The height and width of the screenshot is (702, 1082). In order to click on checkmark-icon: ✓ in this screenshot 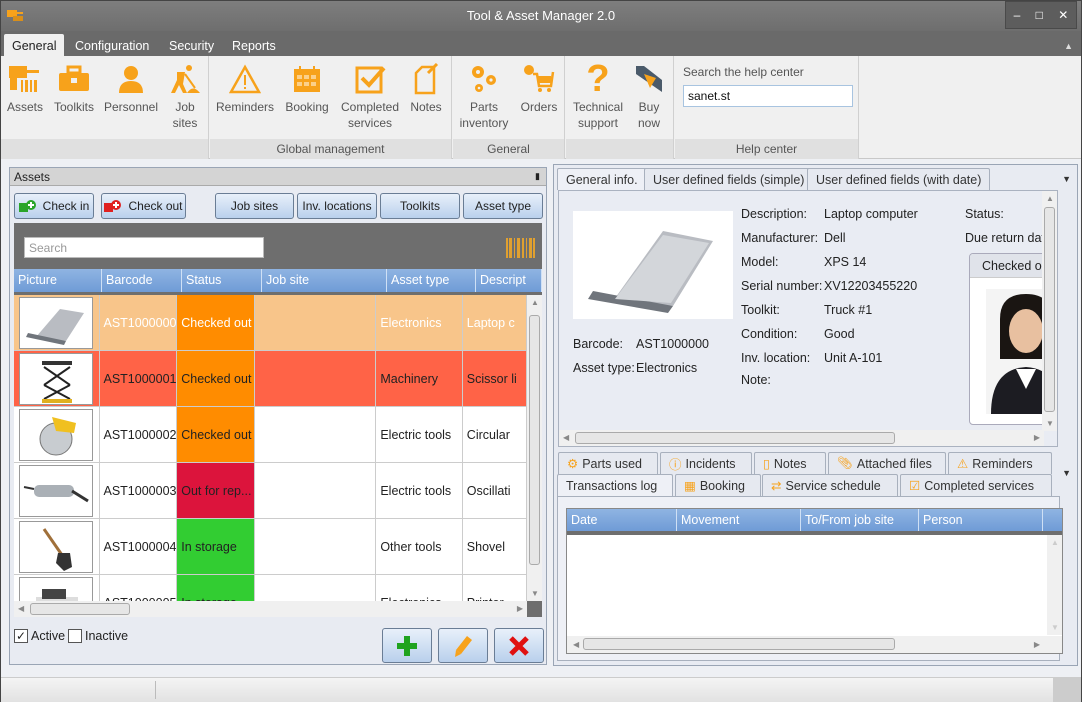, I will do `click(21, 636)`.